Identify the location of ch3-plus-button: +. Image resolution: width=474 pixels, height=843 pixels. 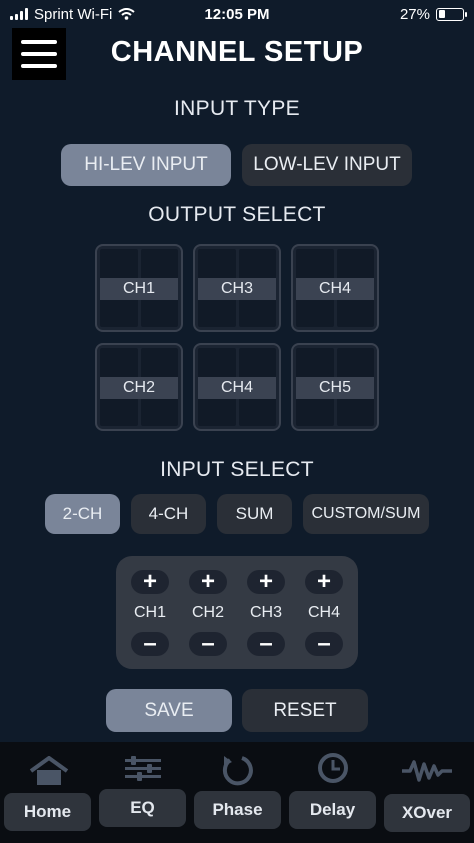
(266, 582).